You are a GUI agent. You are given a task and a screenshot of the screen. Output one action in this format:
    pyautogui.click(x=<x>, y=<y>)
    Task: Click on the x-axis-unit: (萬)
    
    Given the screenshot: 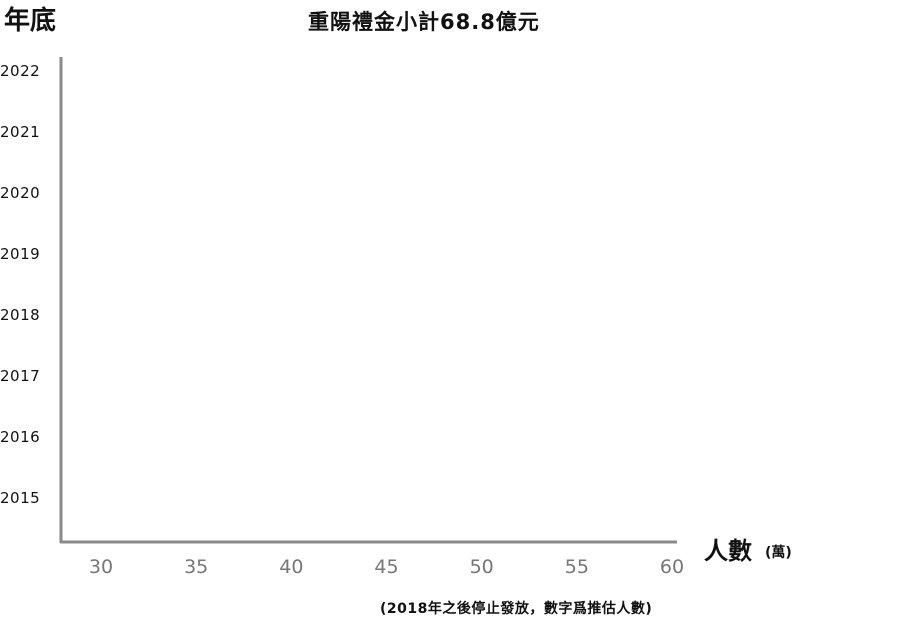 What is the action you would take?
    pyautogui.click(x=778, y=553)
    